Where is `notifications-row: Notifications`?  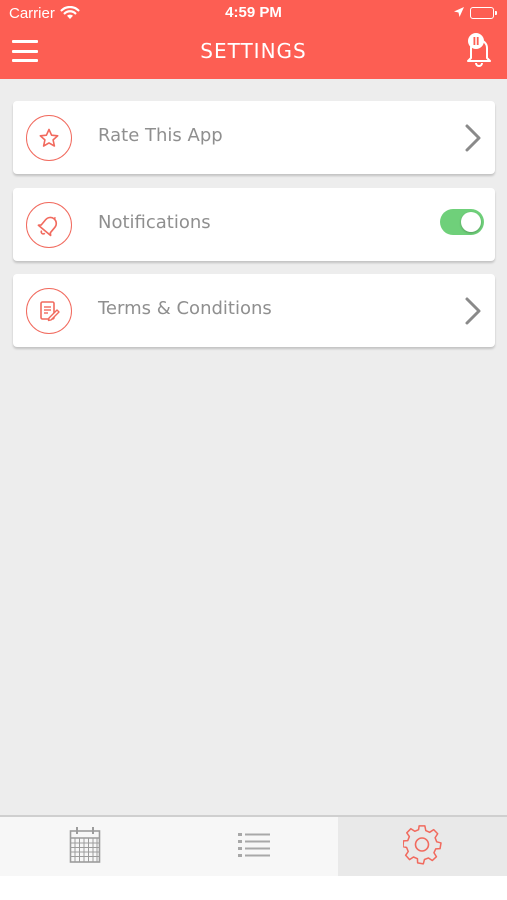
notifications-row: Notifications is located at coordinates (254, 224).